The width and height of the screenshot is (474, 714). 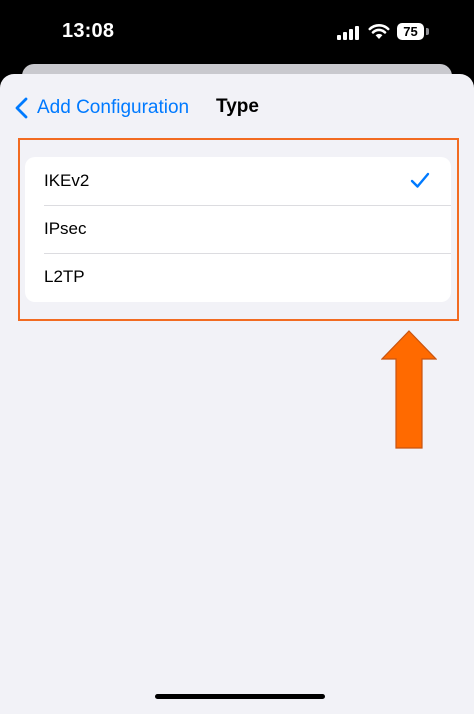 I want to click on home-indicator, so click(x=240, y=696).